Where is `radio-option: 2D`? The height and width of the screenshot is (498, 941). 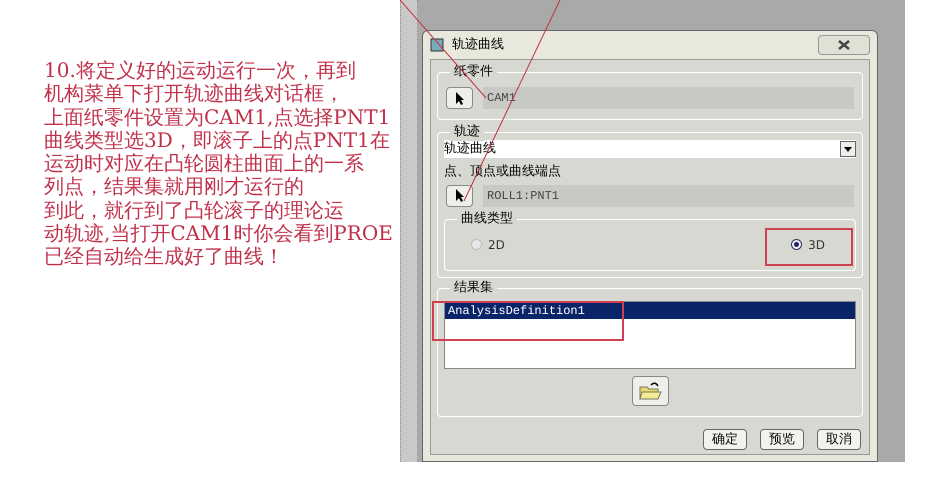 radio-option: 2D is located at coordinates (488, 245).